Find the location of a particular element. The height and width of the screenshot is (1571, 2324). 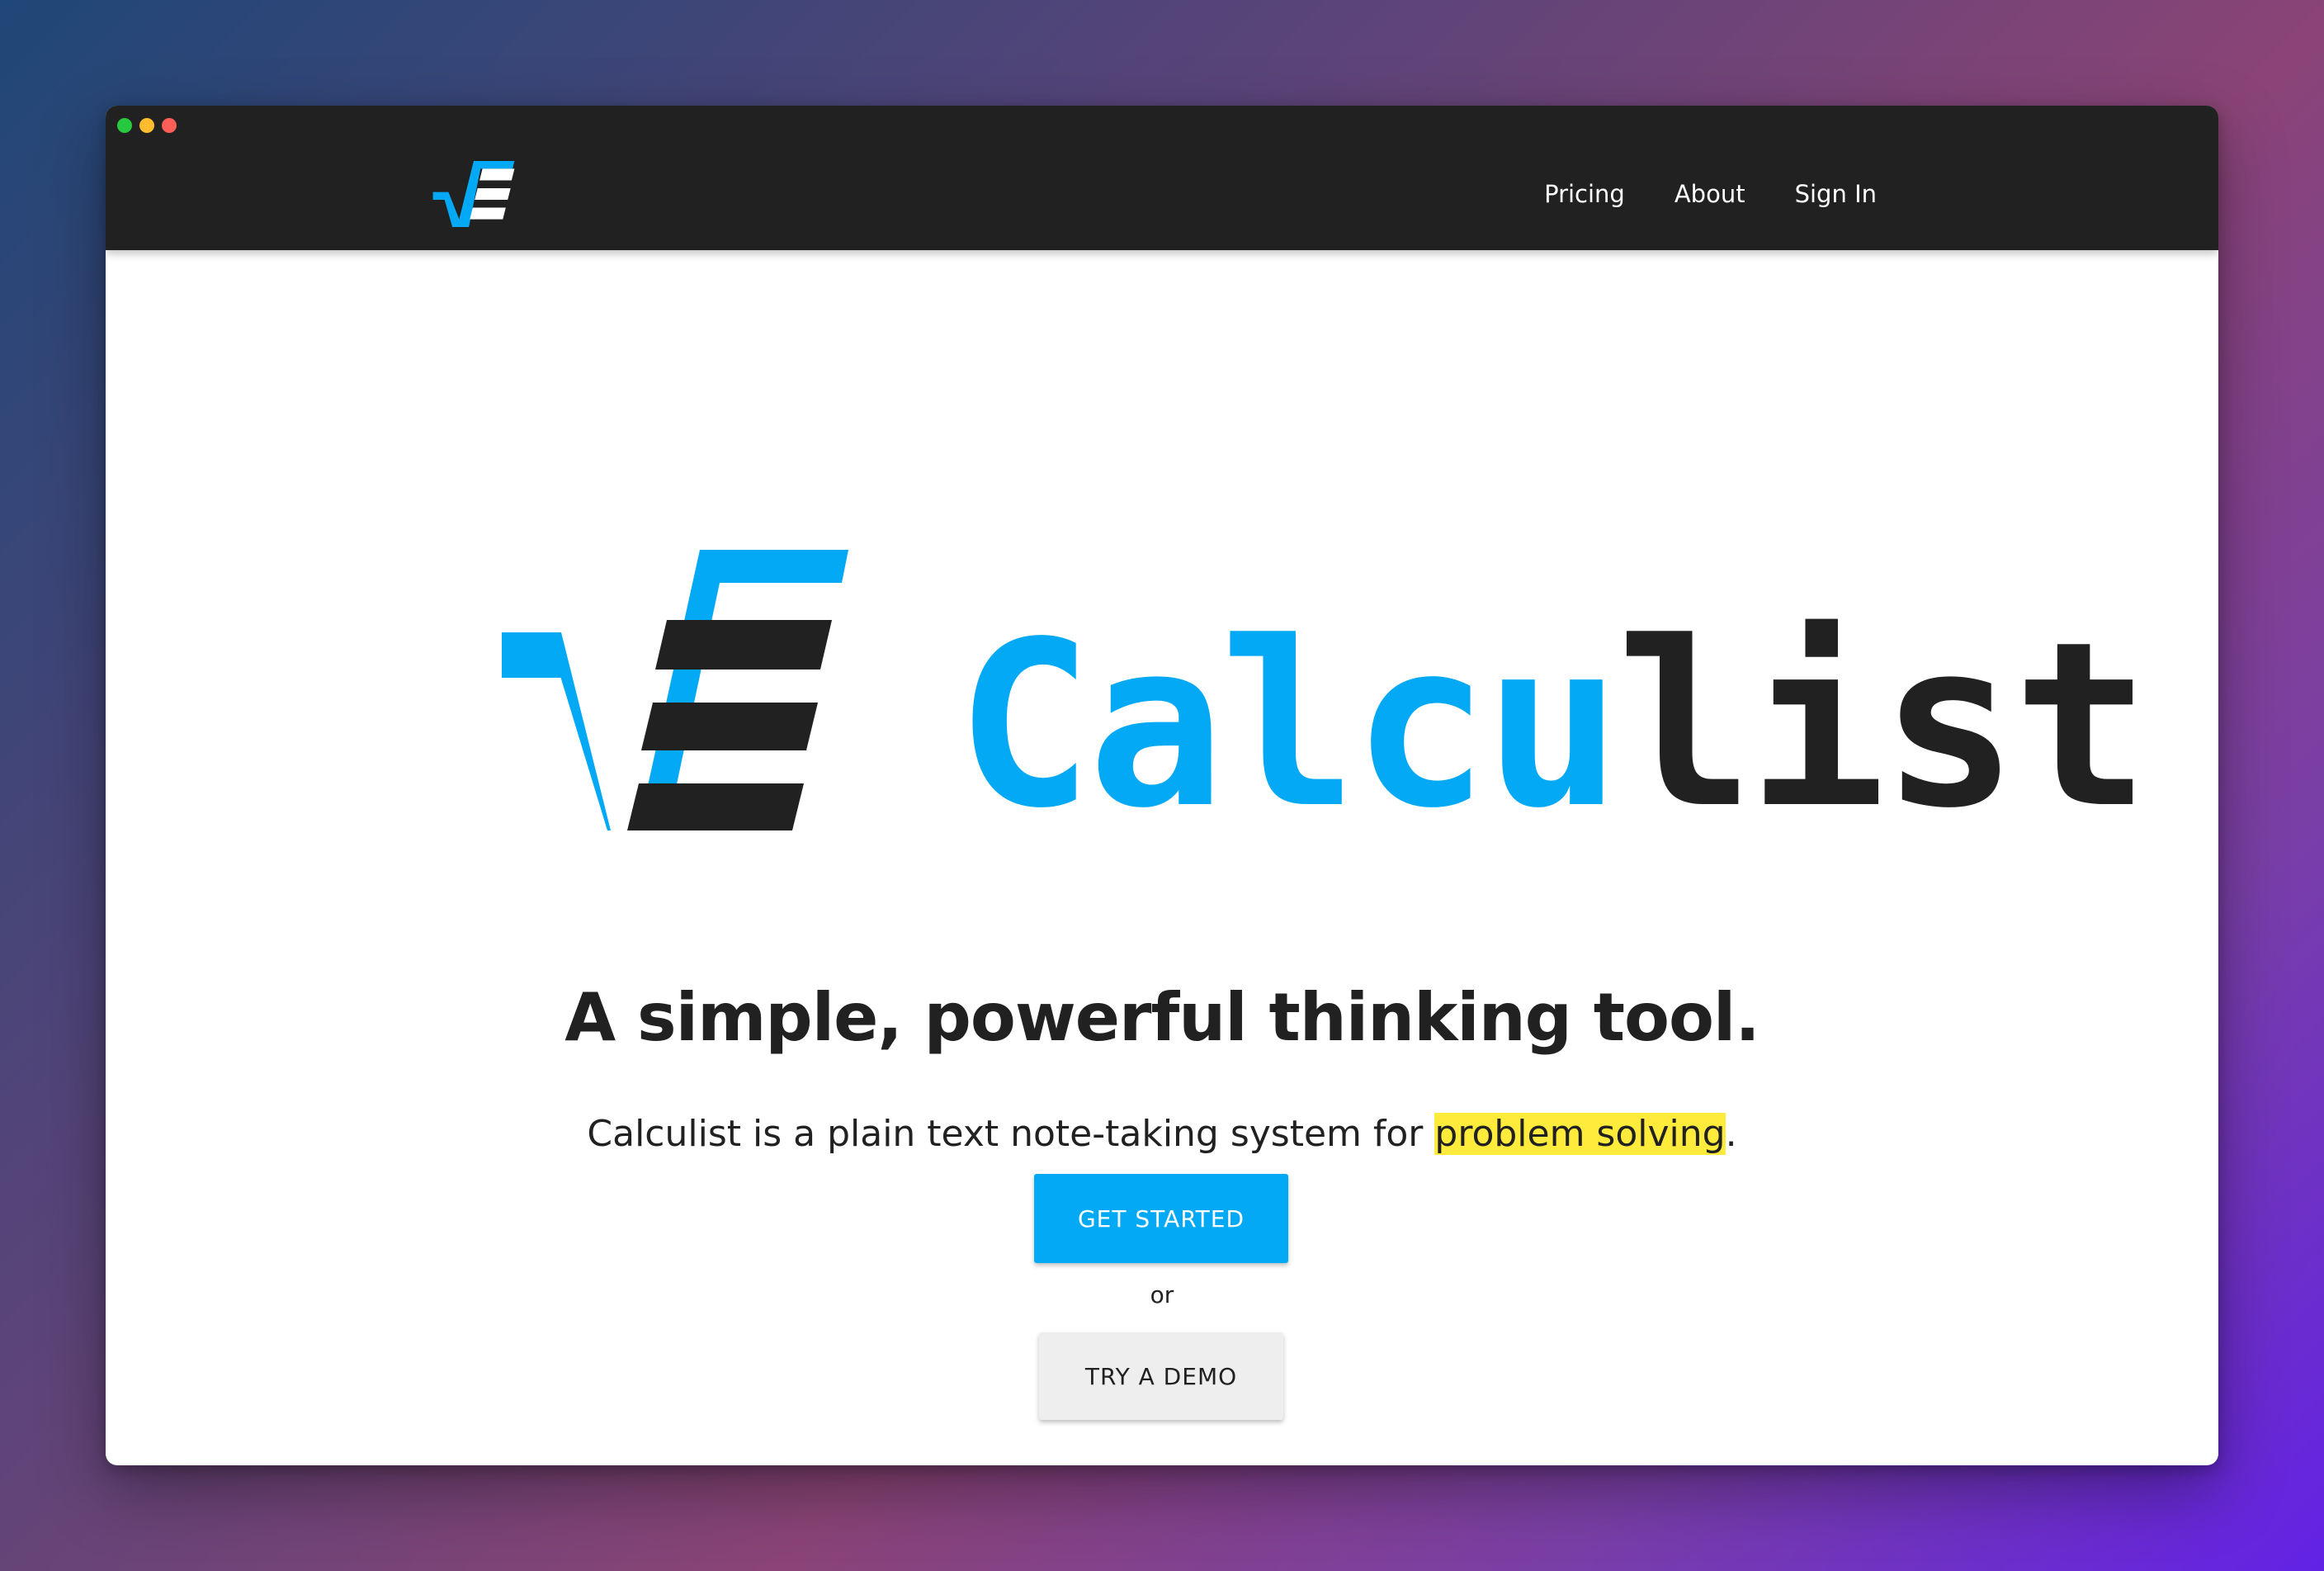

hero-headline: A simple, powerful thinking tool. is located at coordinates (1162, 1018).